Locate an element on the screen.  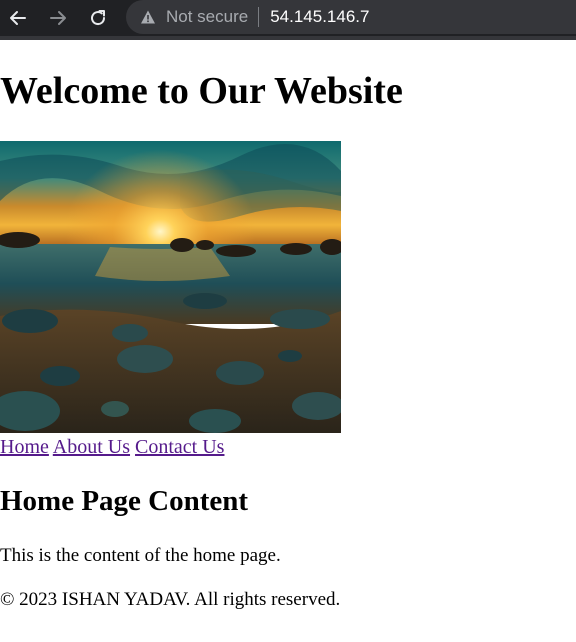
reload-icon is located at coordinates (98, 18).